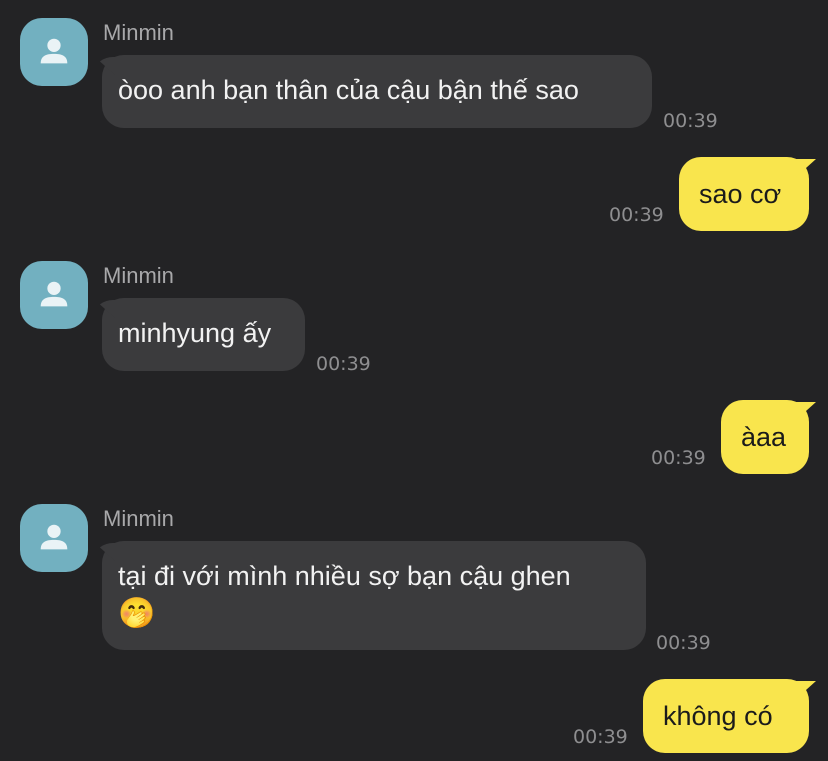 The height and width of the screenshot is (761, 828). I want to click on message-text: tại đi với mình nhiều sợ bạn cậu ghen, so click(344, 576).